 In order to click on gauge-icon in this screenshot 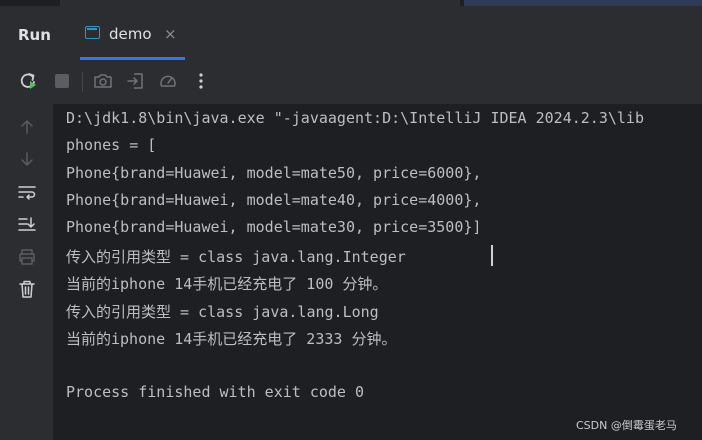, I will do `click(168, 81)`.